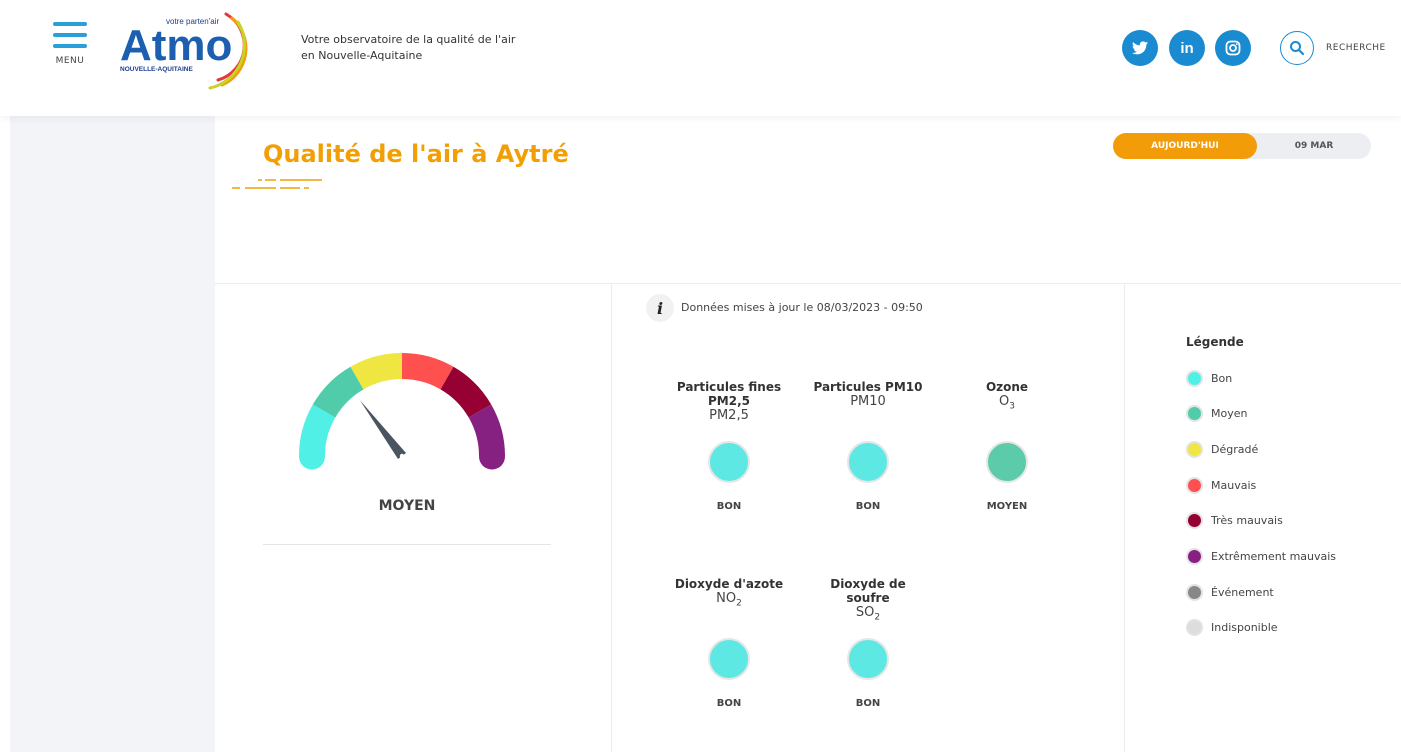 The image size is (1401, 752). I want to click on pollutant-ozone: Ozone O3, so click(1007, 397).